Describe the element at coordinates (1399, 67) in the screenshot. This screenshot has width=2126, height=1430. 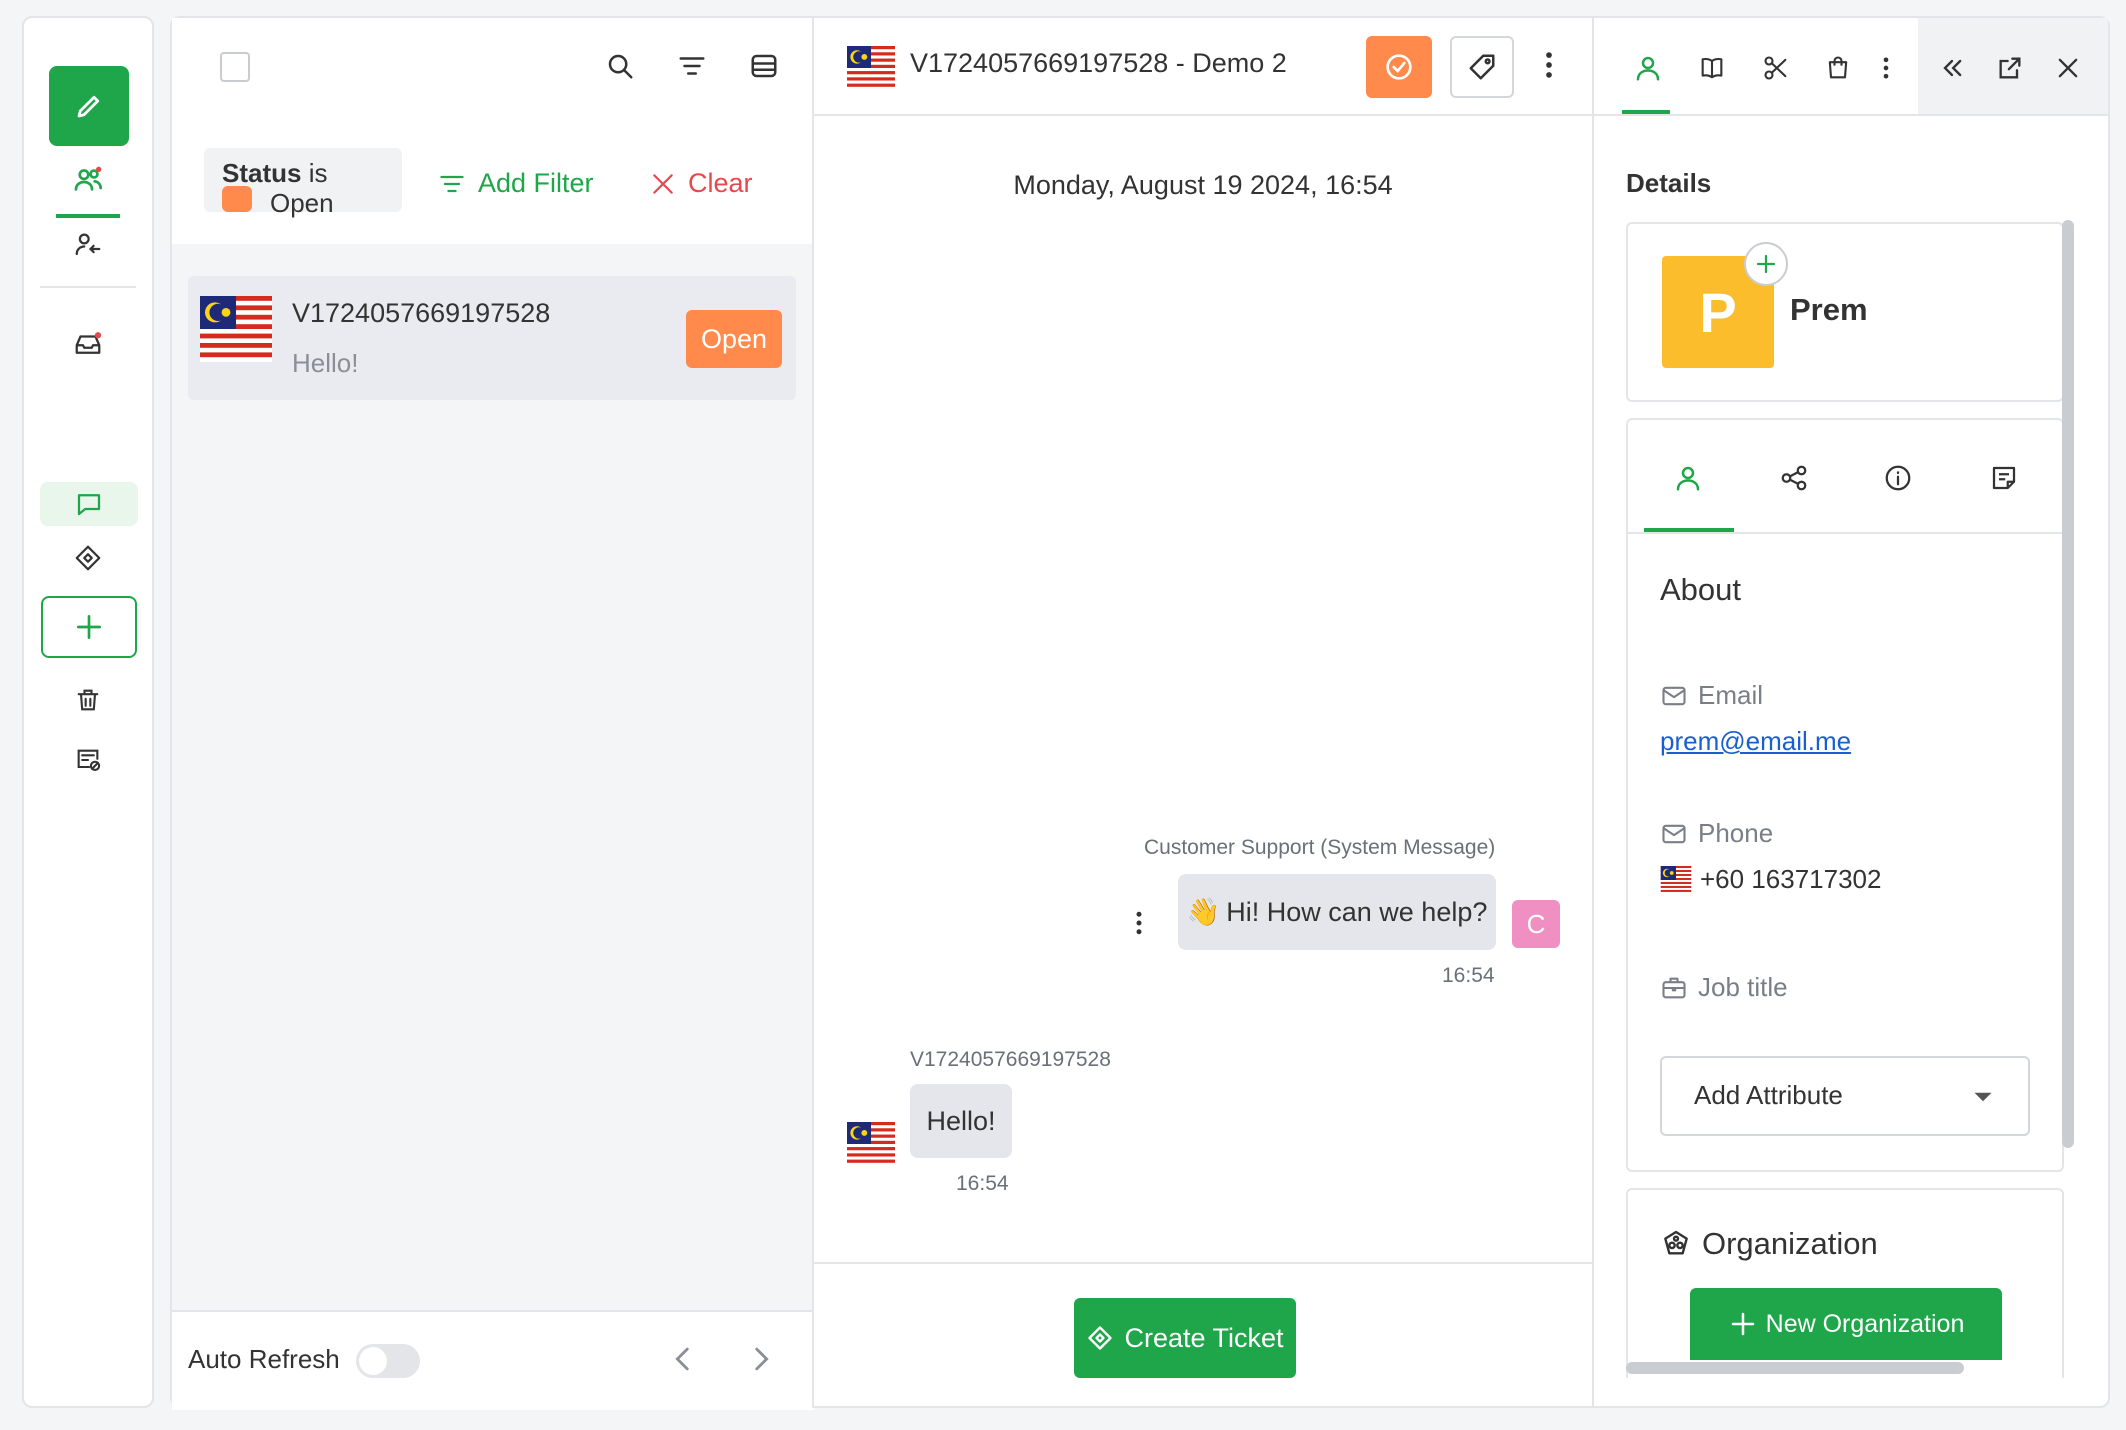
I see `resolve-button` at that location.